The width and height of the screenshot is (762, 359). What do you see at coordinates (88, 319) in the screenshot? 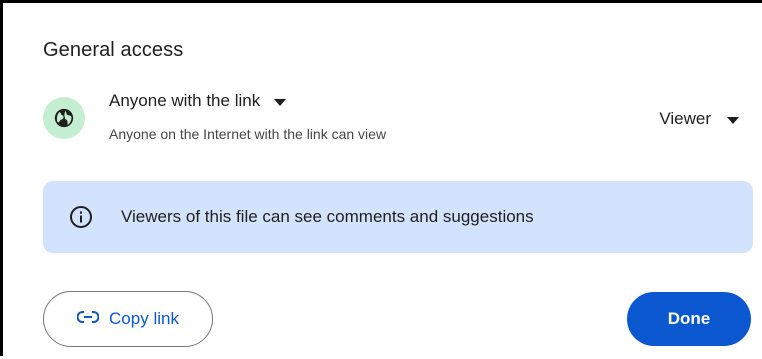
I see `link-icon` at bounding box center [88, 319].